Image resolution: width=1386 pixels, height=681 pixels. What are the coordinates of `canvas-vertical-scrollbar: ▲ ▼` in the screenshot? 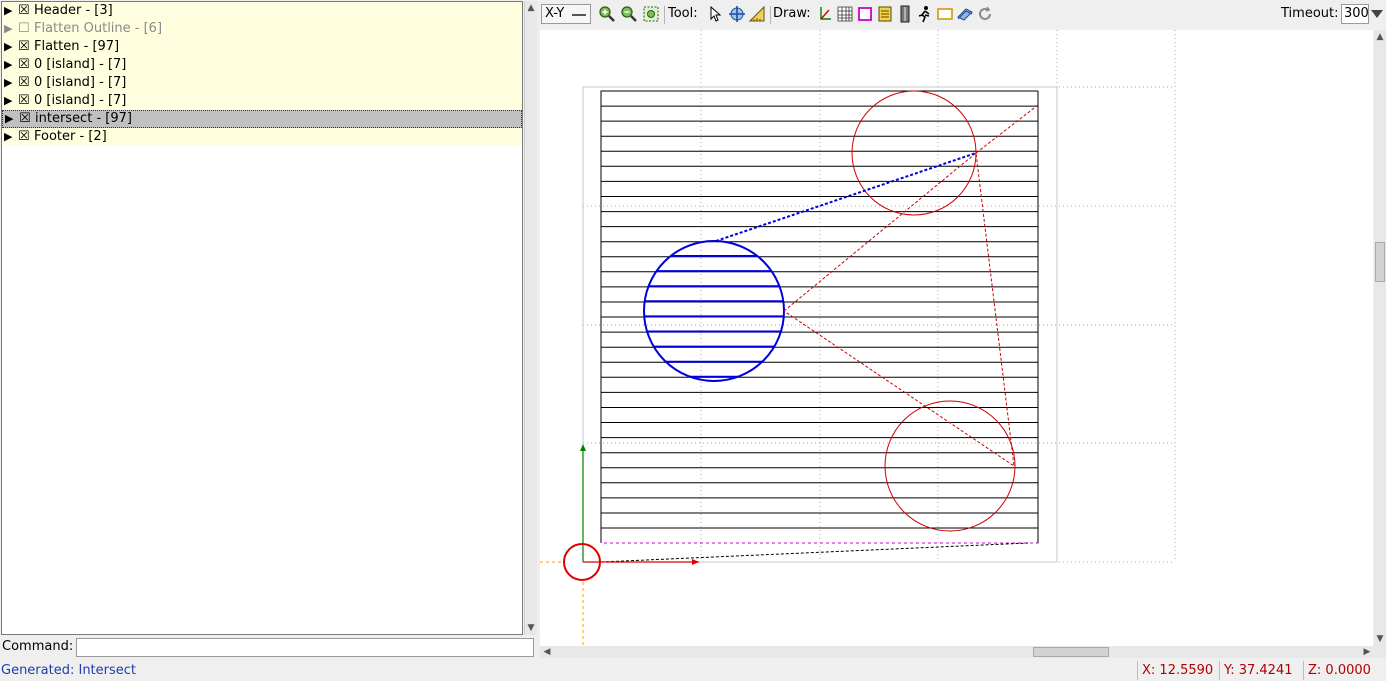 It's located at (1380, 338).